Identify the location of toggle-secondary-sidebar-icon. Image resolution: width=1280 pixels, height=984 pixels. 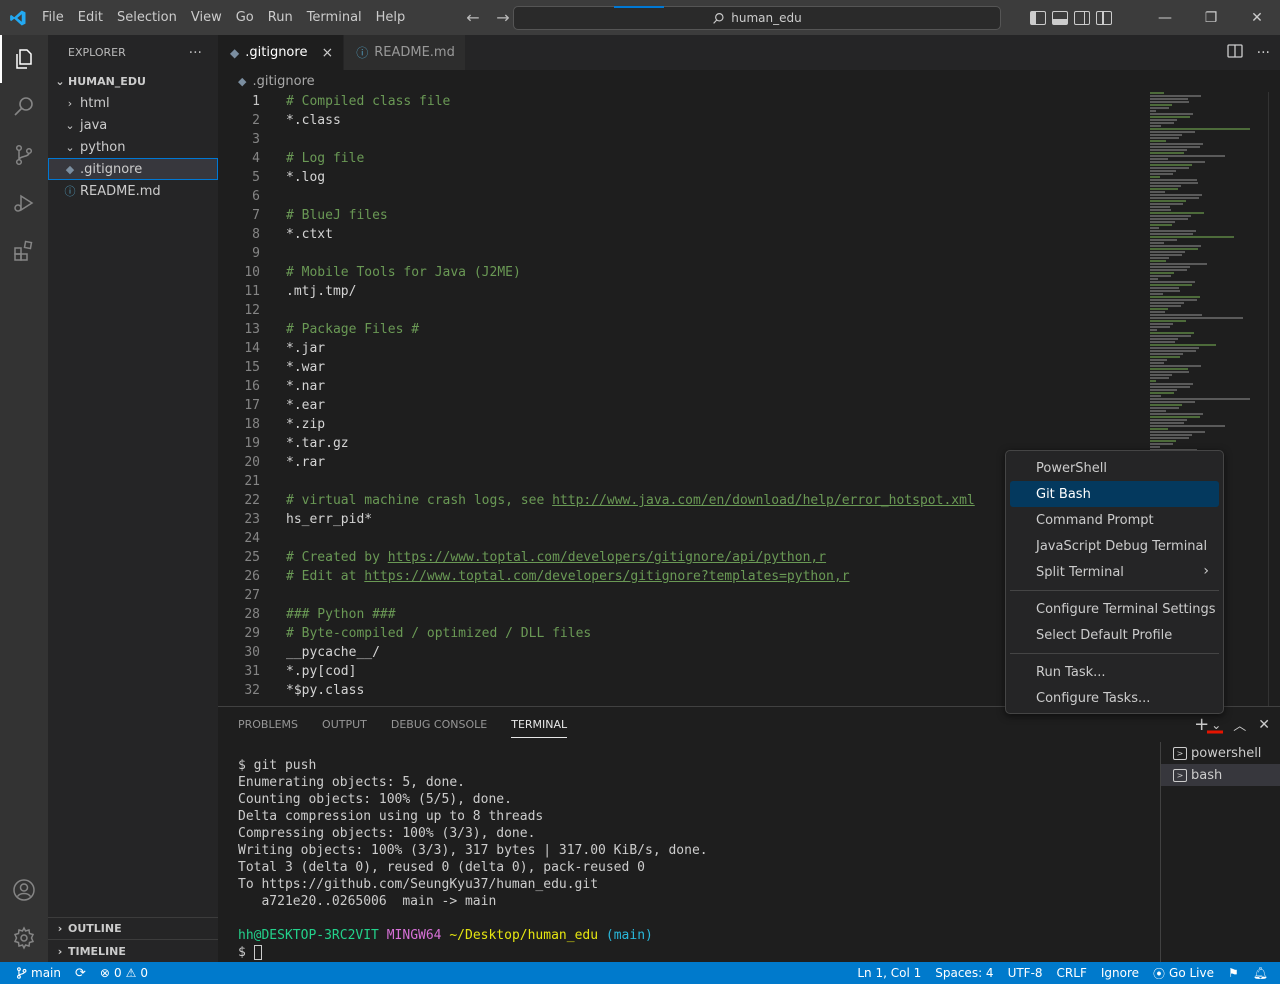
(1082, 17).